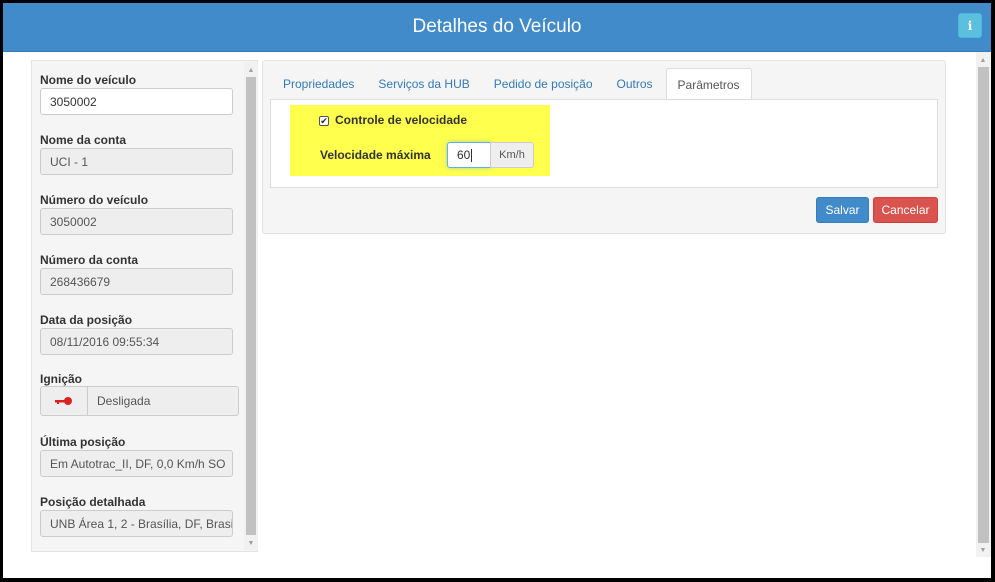 The image size is (995, 582). What do you see at coordinates (136, 523) in the screenshot?
I see `detailed-position-field: UNB Área 1, 2 - Brasília, DF, Brasi` at bounding box center [136, 523].